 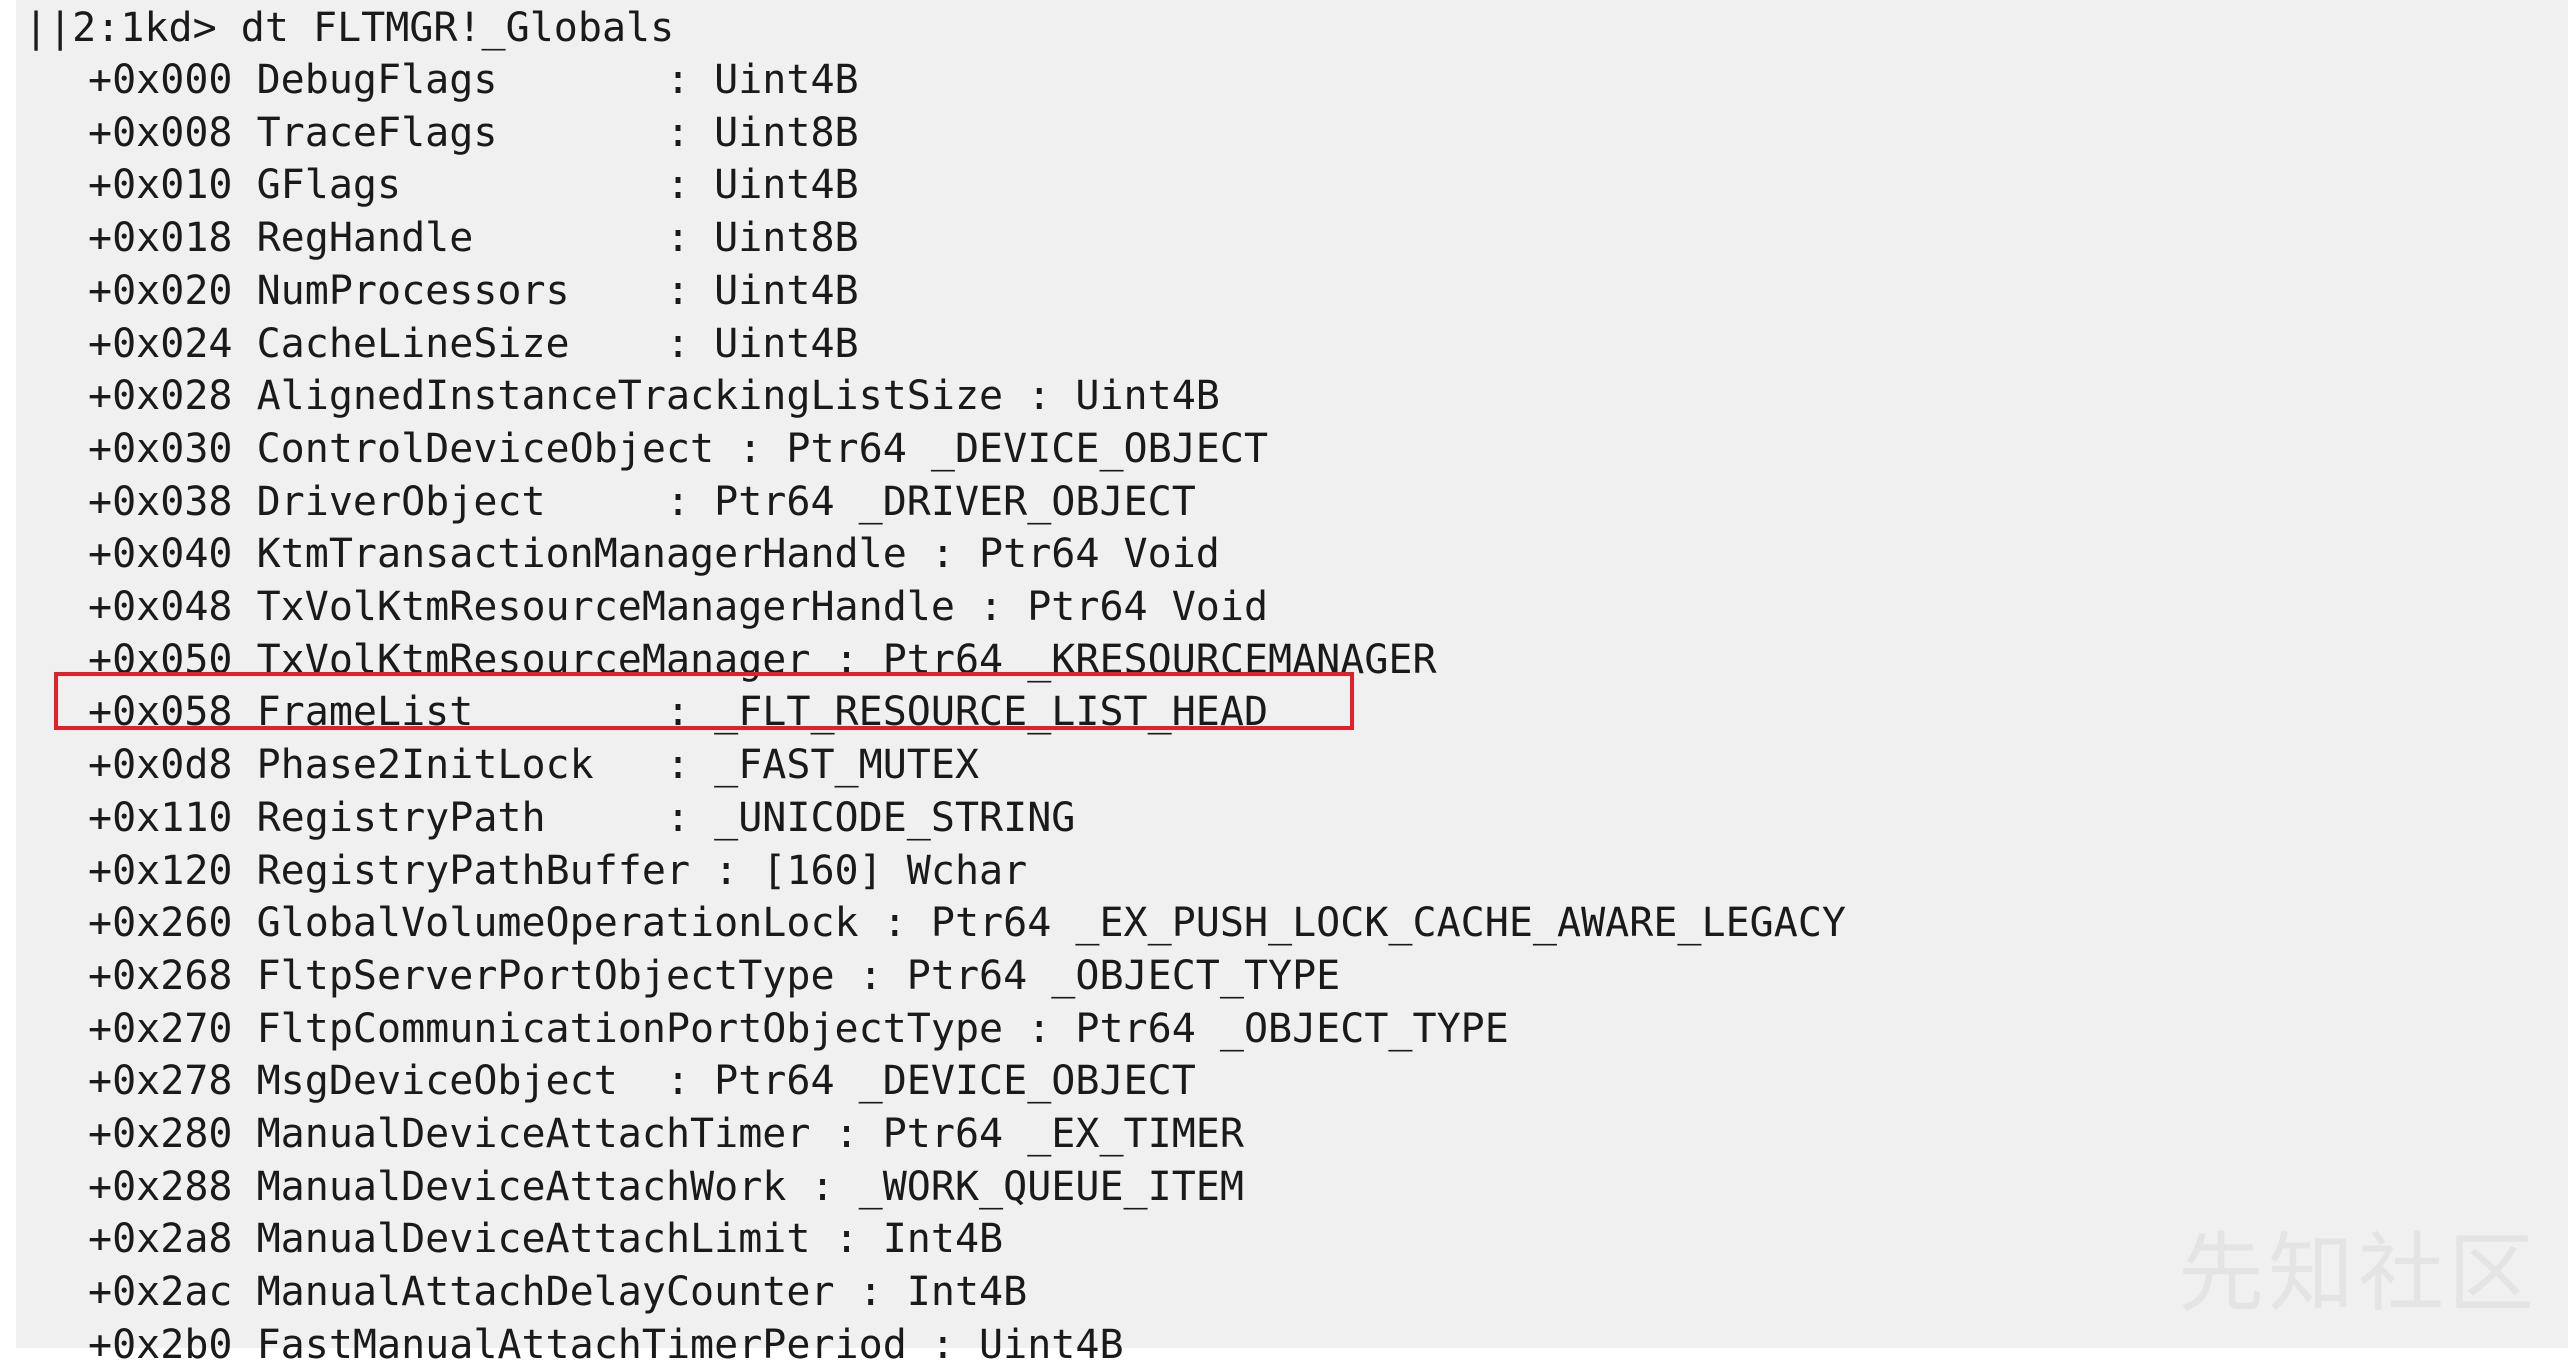 What do you see at coordinates (473, 343) in the screenshot?
I see `struct-field-row: +0x024 CacheLineSize : Uint4B` at bounding box center [473, 343].